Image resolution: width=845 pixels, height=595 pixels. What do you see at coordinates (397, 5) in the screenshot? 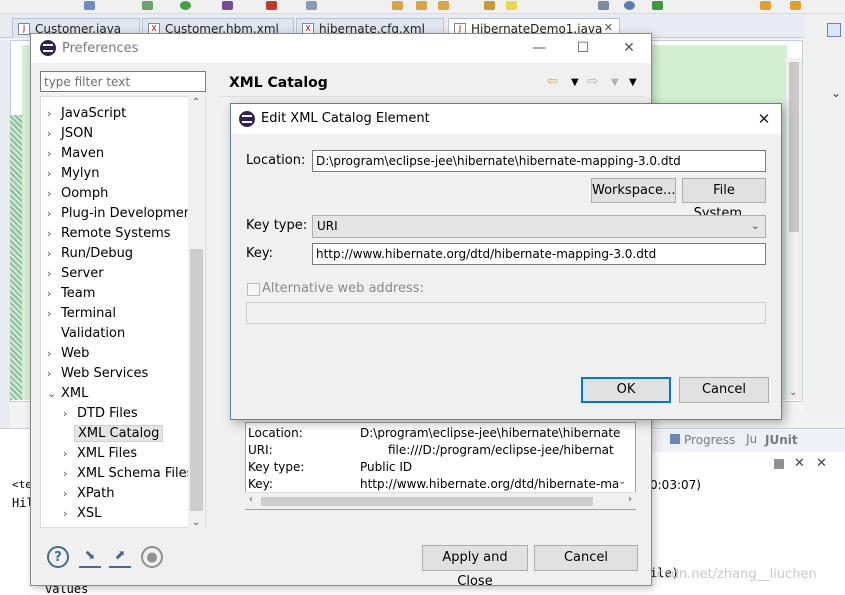
I see `toolbar-open-folder-icon` at bounding box center [397, 5].